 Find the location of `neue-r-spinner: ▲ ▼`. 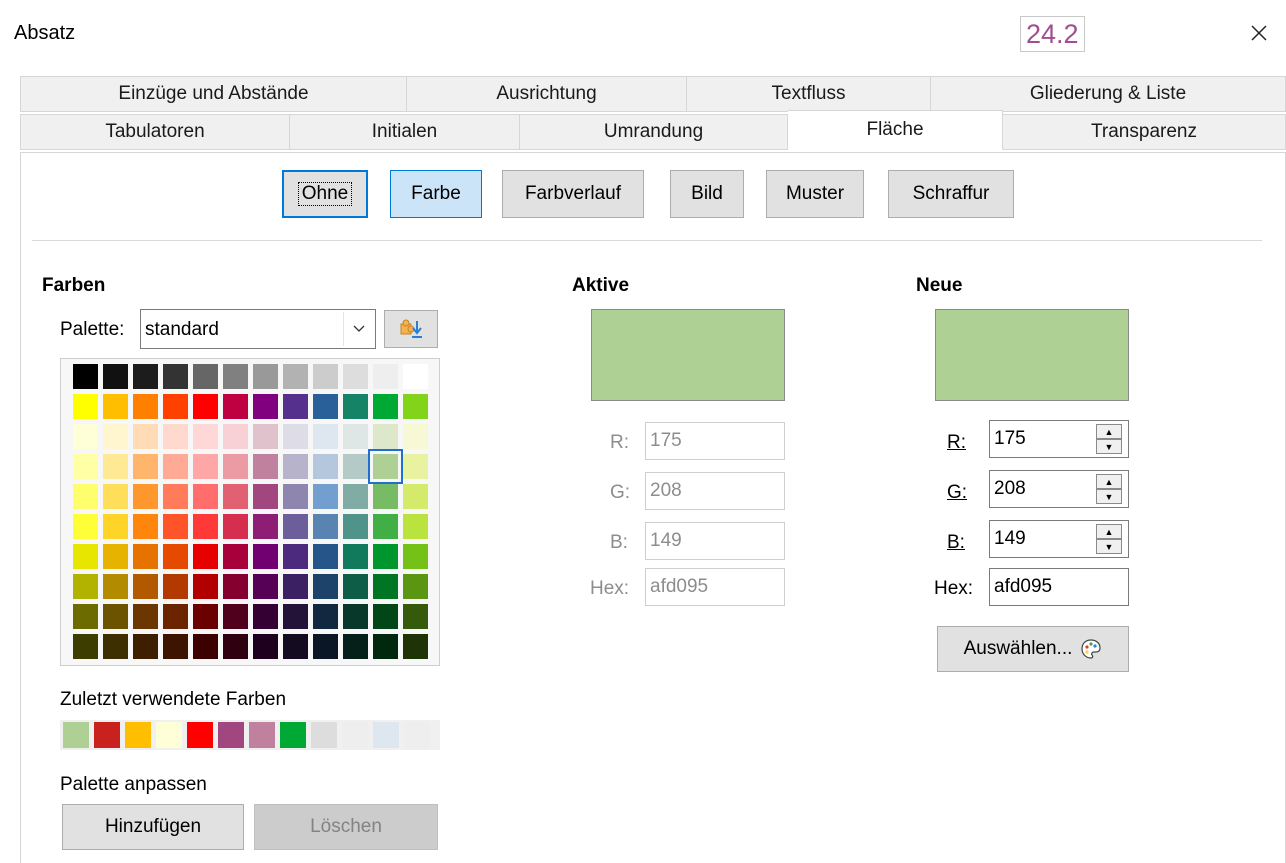

neue-r-spinner: ▲ ▼ is located at coordinates (1109, 439).